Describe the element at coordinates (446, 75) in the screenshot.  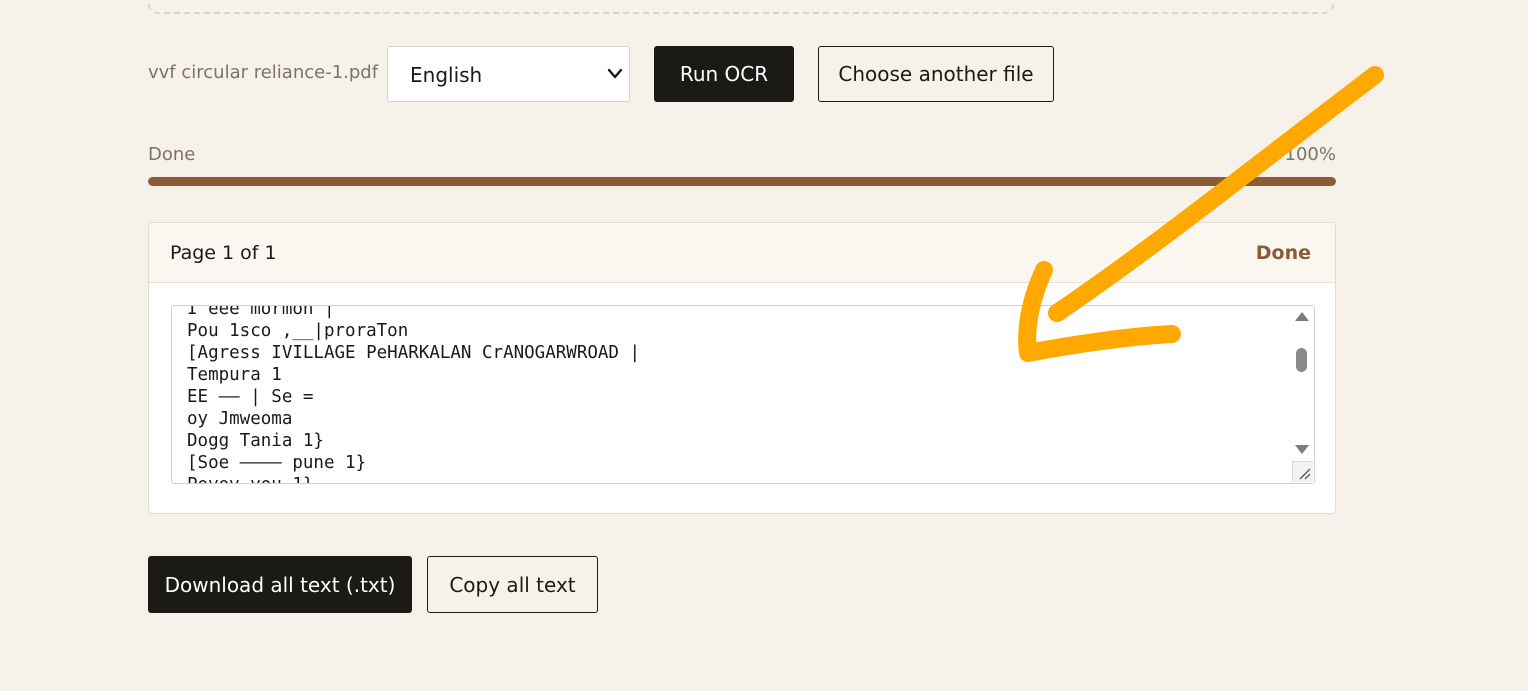
I see `language-select-value: English` at that location.